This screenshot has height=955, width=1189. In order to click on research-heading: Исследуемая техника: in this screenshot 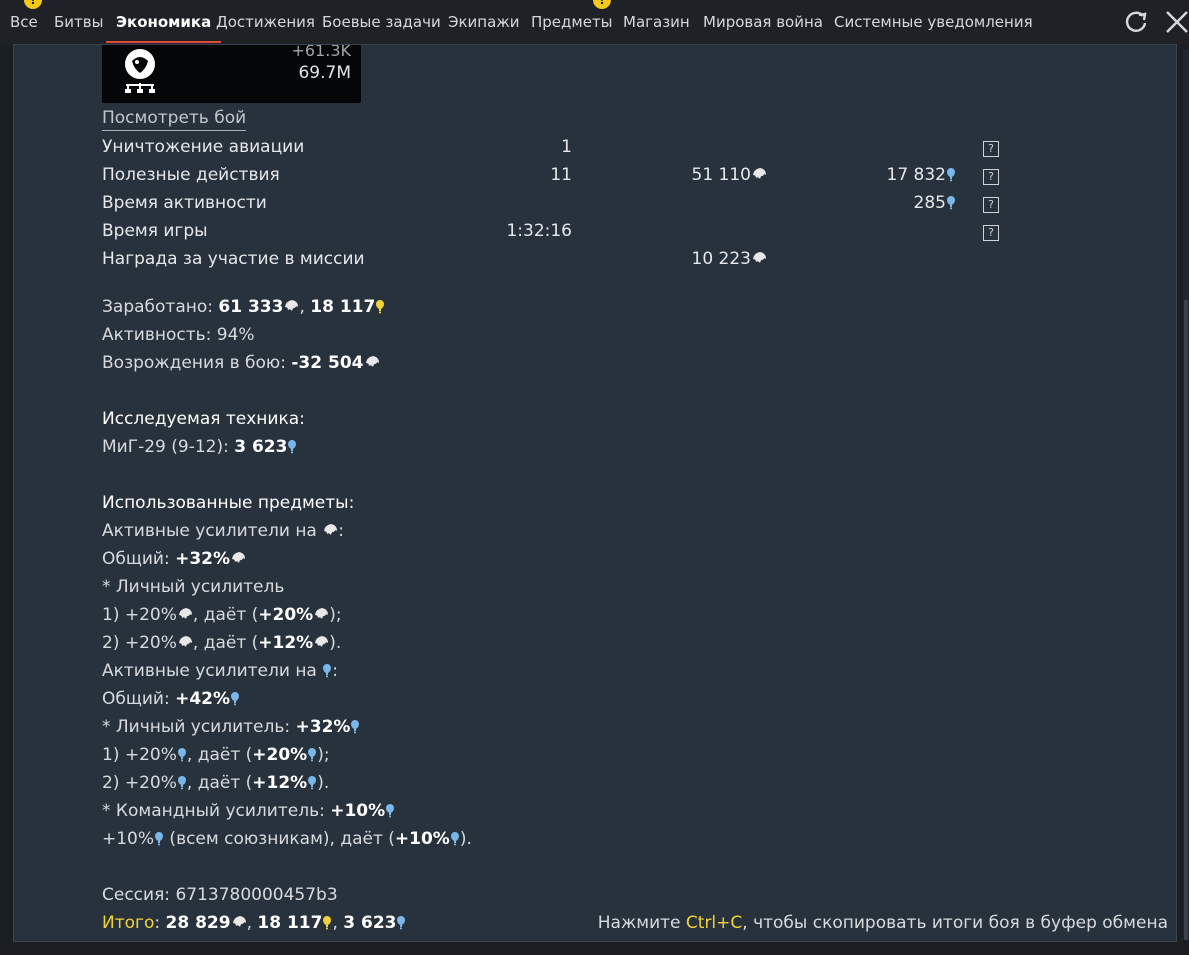, I will do `click(203, 419)`.